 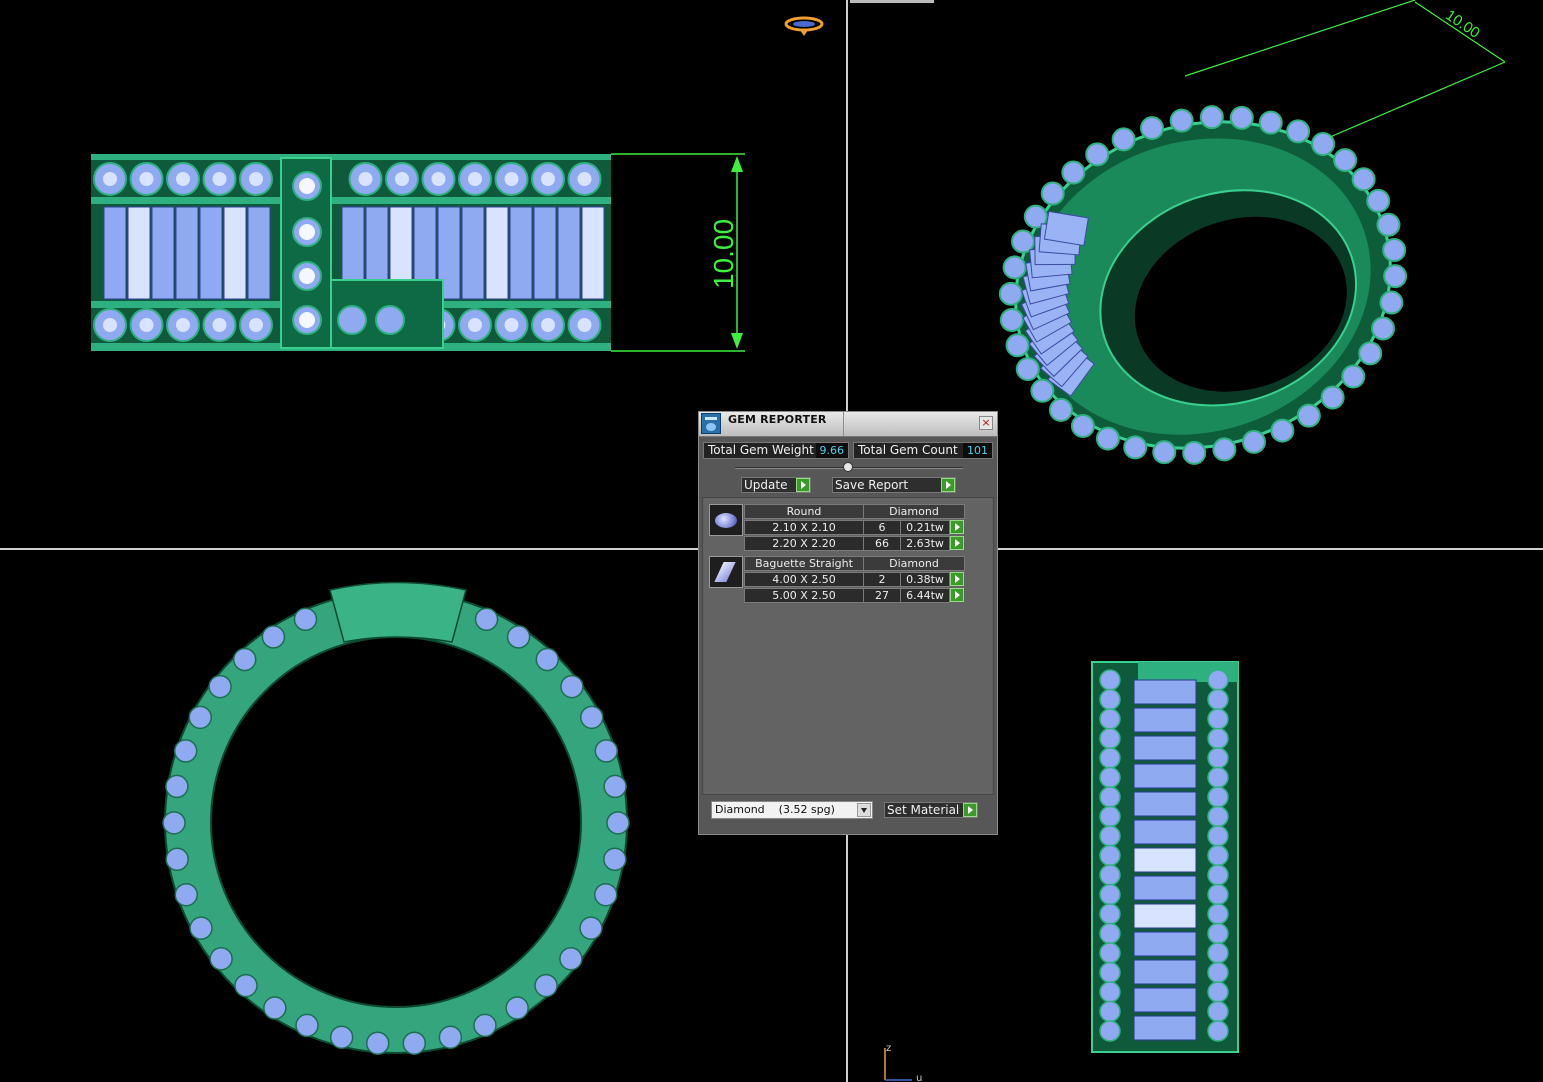 I want to click on slider-handle, so click(x=848, y=467).